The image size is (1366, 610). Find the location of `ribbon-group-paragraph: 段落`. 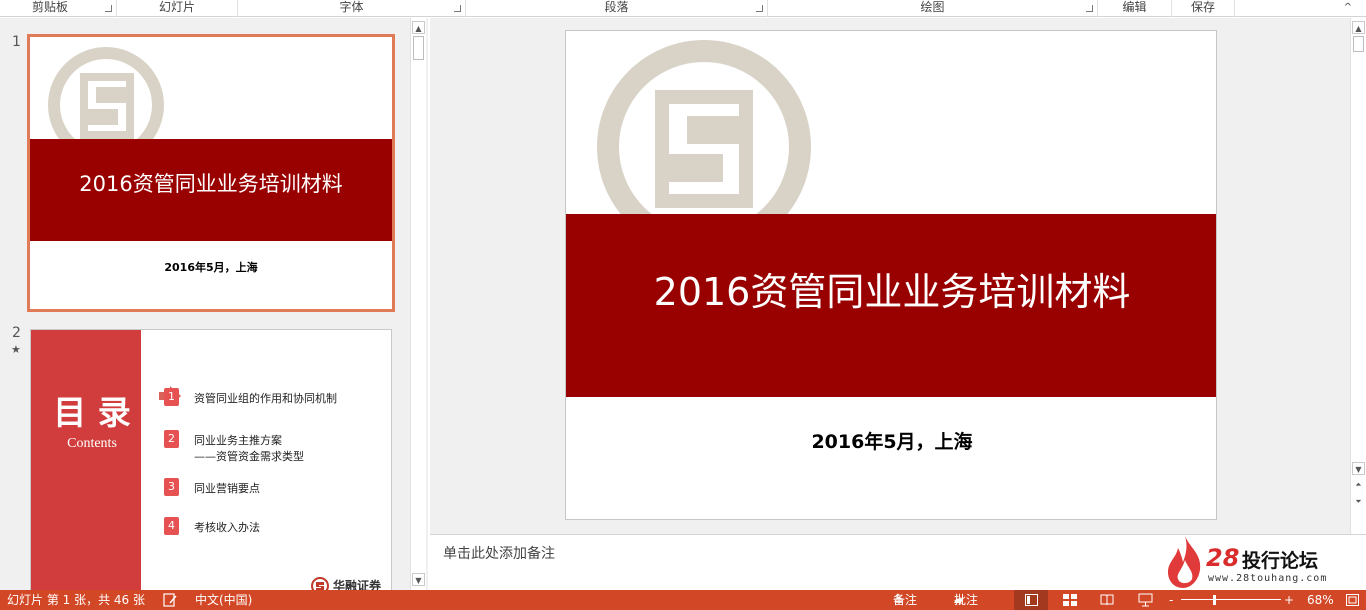

ribbon-group-paragraph: 段落 is located at coordinates (617, 8).